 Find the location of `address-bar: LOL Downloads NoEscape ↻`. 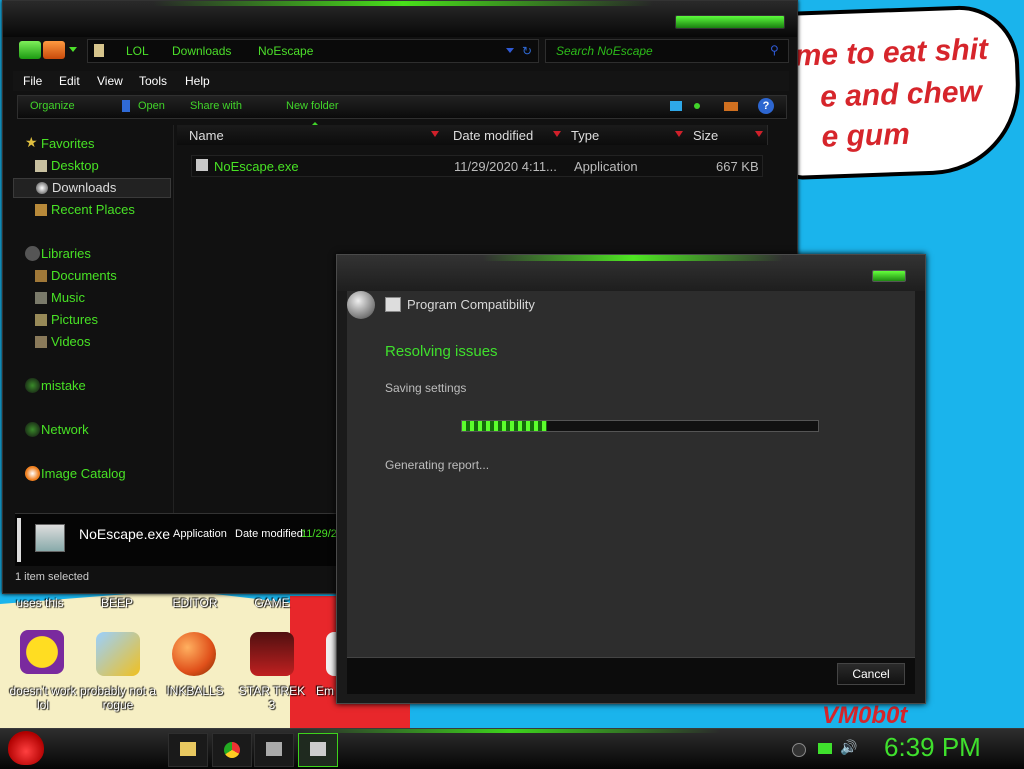

address-bar: LOL Downloads NoEscape ↻ is located at coordinates (313, 51).